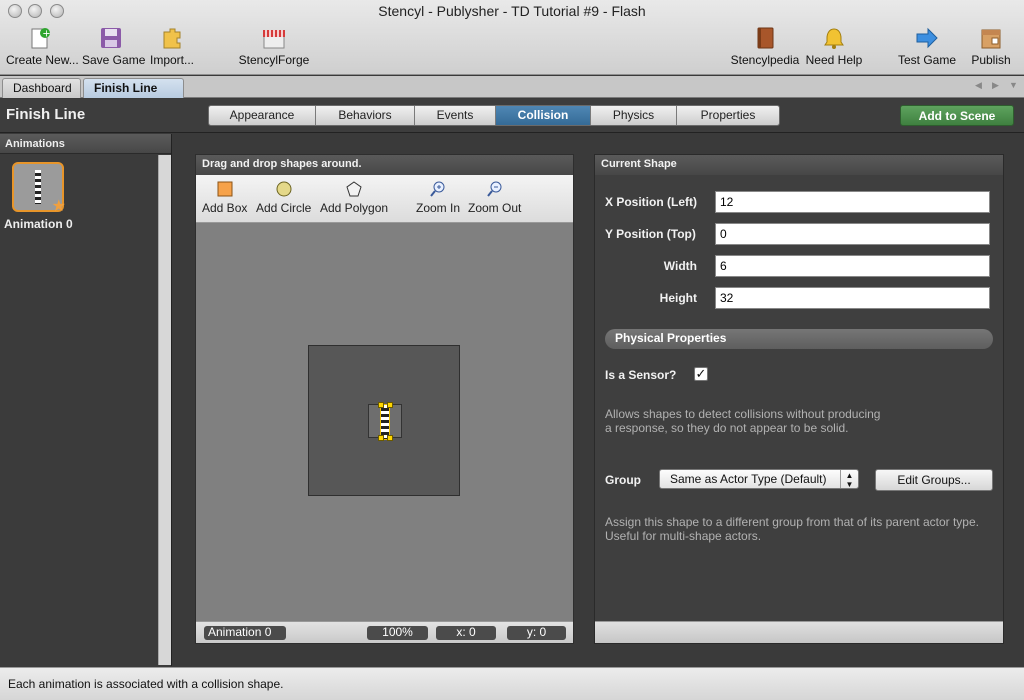 This screenshot has height=700, width=1024. I want to click on add-circle-button: Add Circle, so click(283, 198).